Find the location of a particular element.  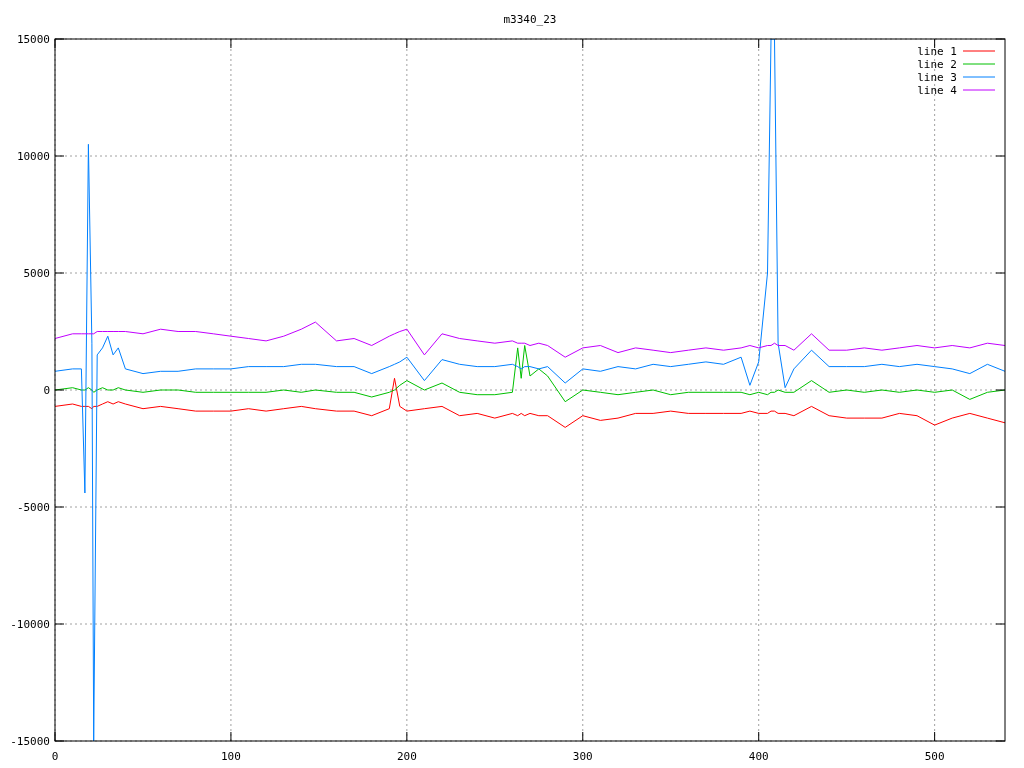

x-tick-label: 100 is located at coordinates (231, 756).